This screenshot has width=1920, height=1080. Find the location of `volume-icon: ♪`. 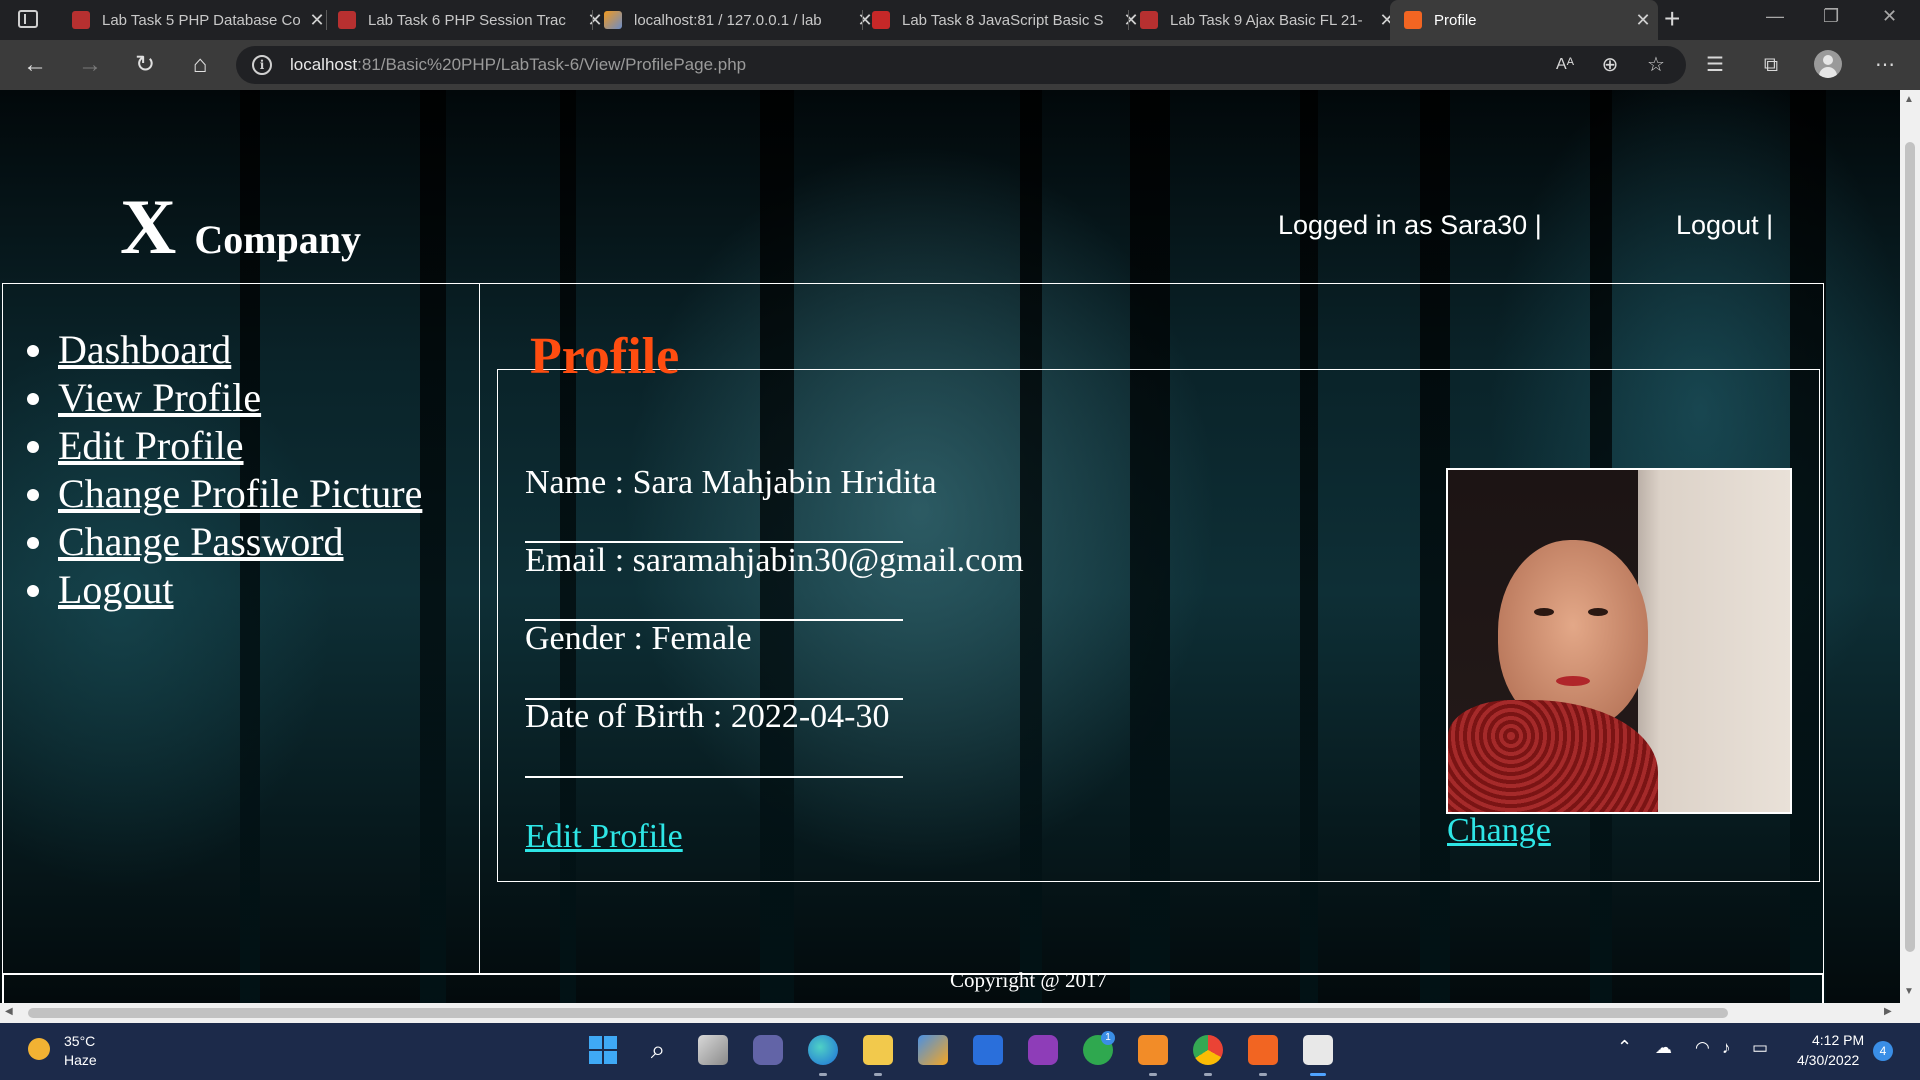

volume-icon: ♪ is located at coordinates (1726, 1048).